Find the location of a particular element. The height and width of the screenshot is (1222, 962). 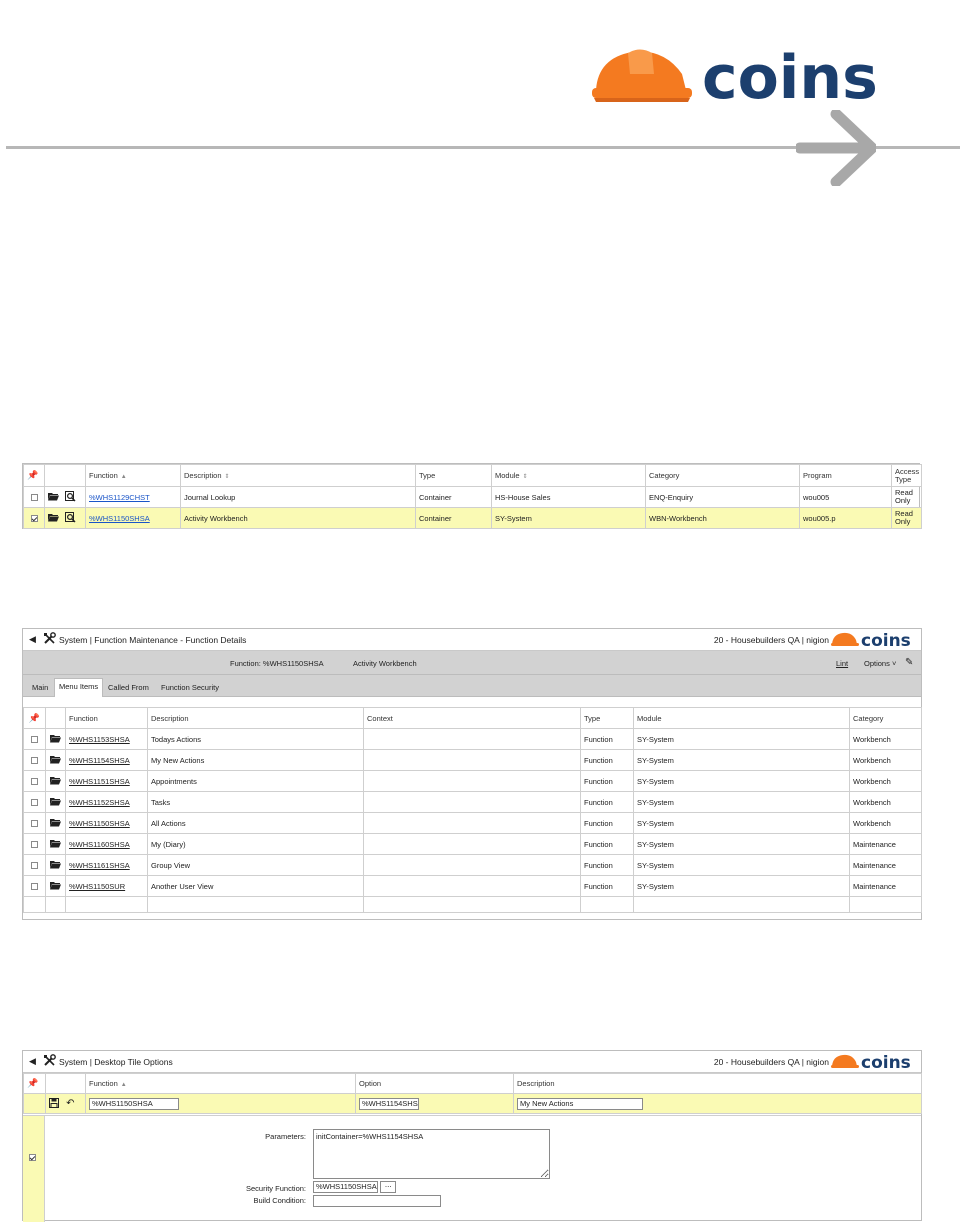

description-cell: Another User View is located at coordinates (255, 886).